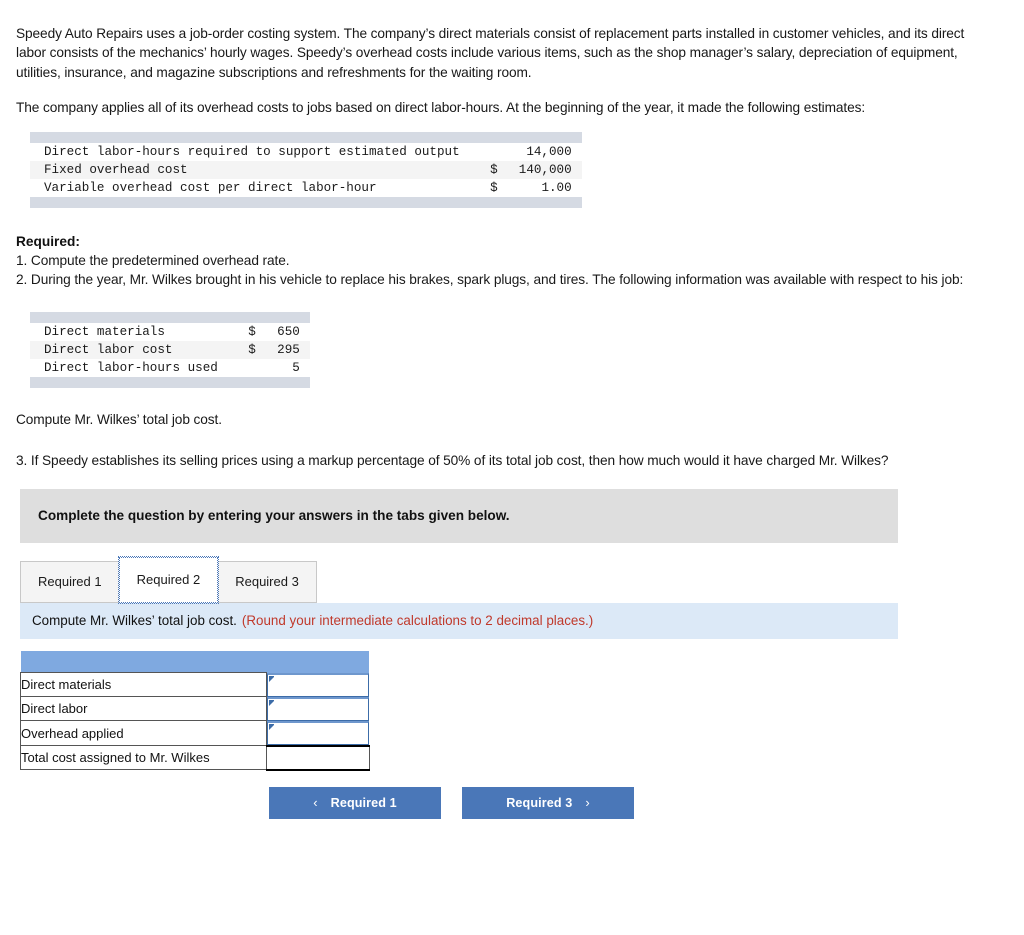 The width and height of the screenshot is (1024, 935). What do you see at coordinates (104, 331) in the screenshot?
I see `job-row-label: Direct materials` at bounding box center [104, 331].